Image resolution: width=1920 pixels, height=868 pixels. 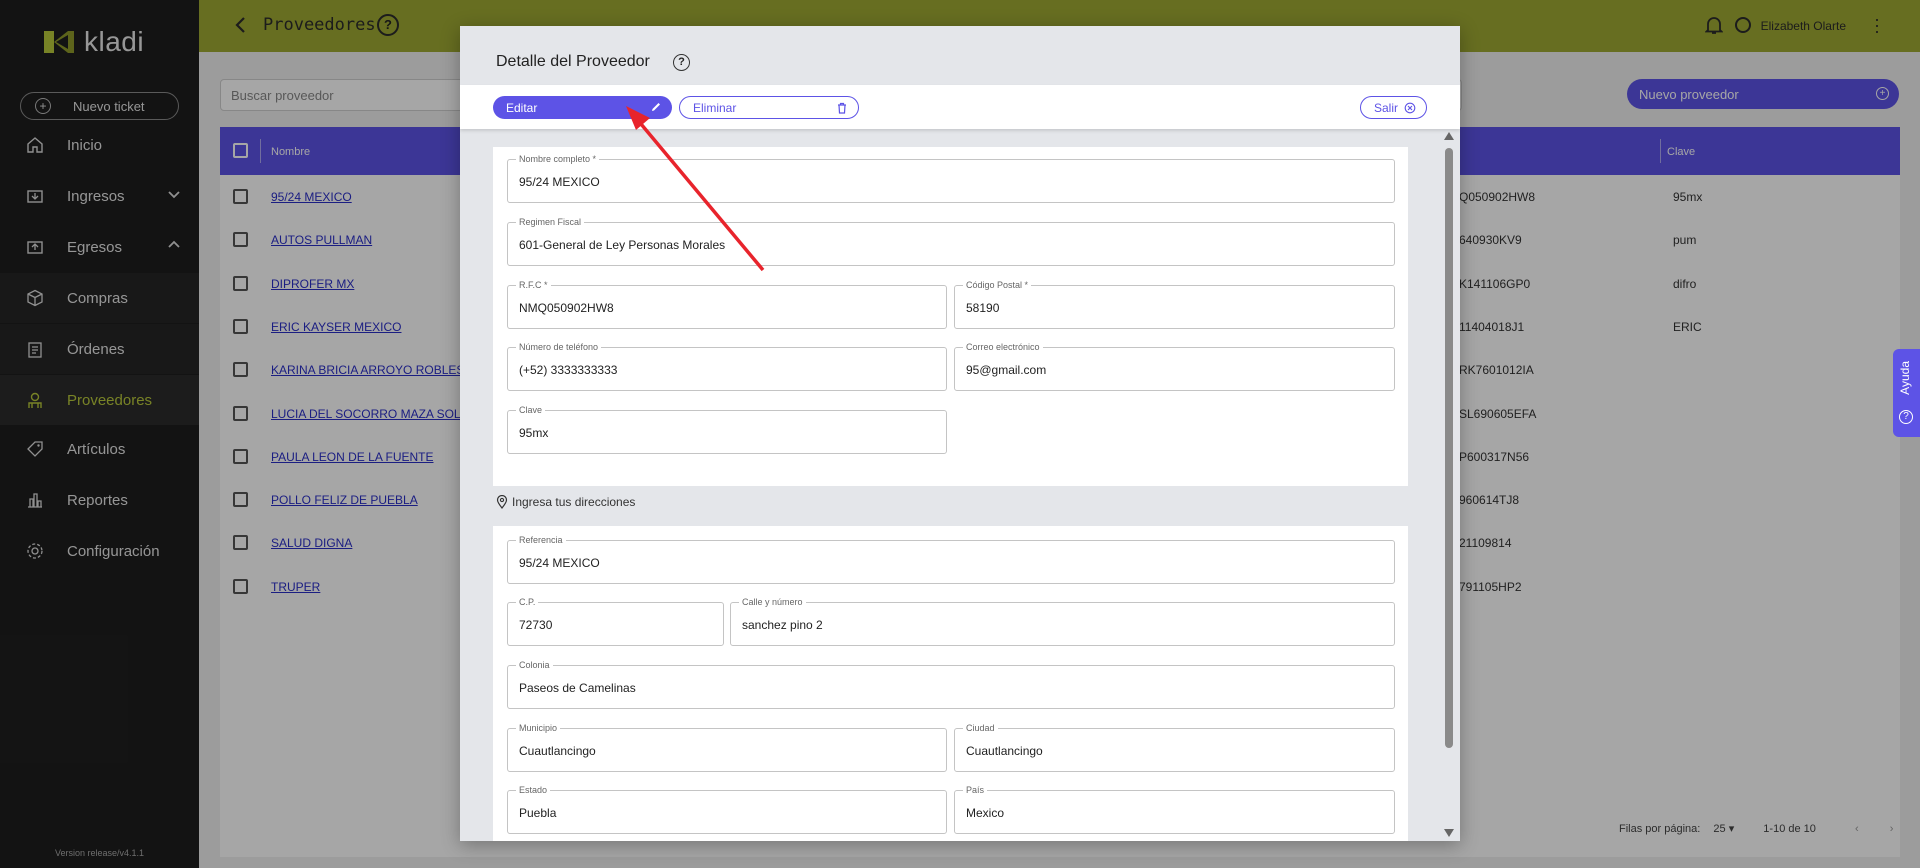 I want to click on colonia-field: Colonia Paseos de Camelinas, so click(x=951, y=684).